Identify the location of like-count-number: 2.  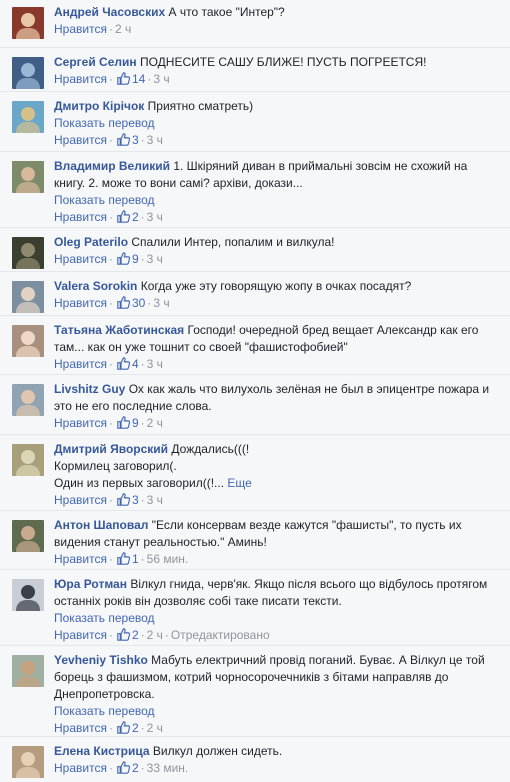
(135, 768).